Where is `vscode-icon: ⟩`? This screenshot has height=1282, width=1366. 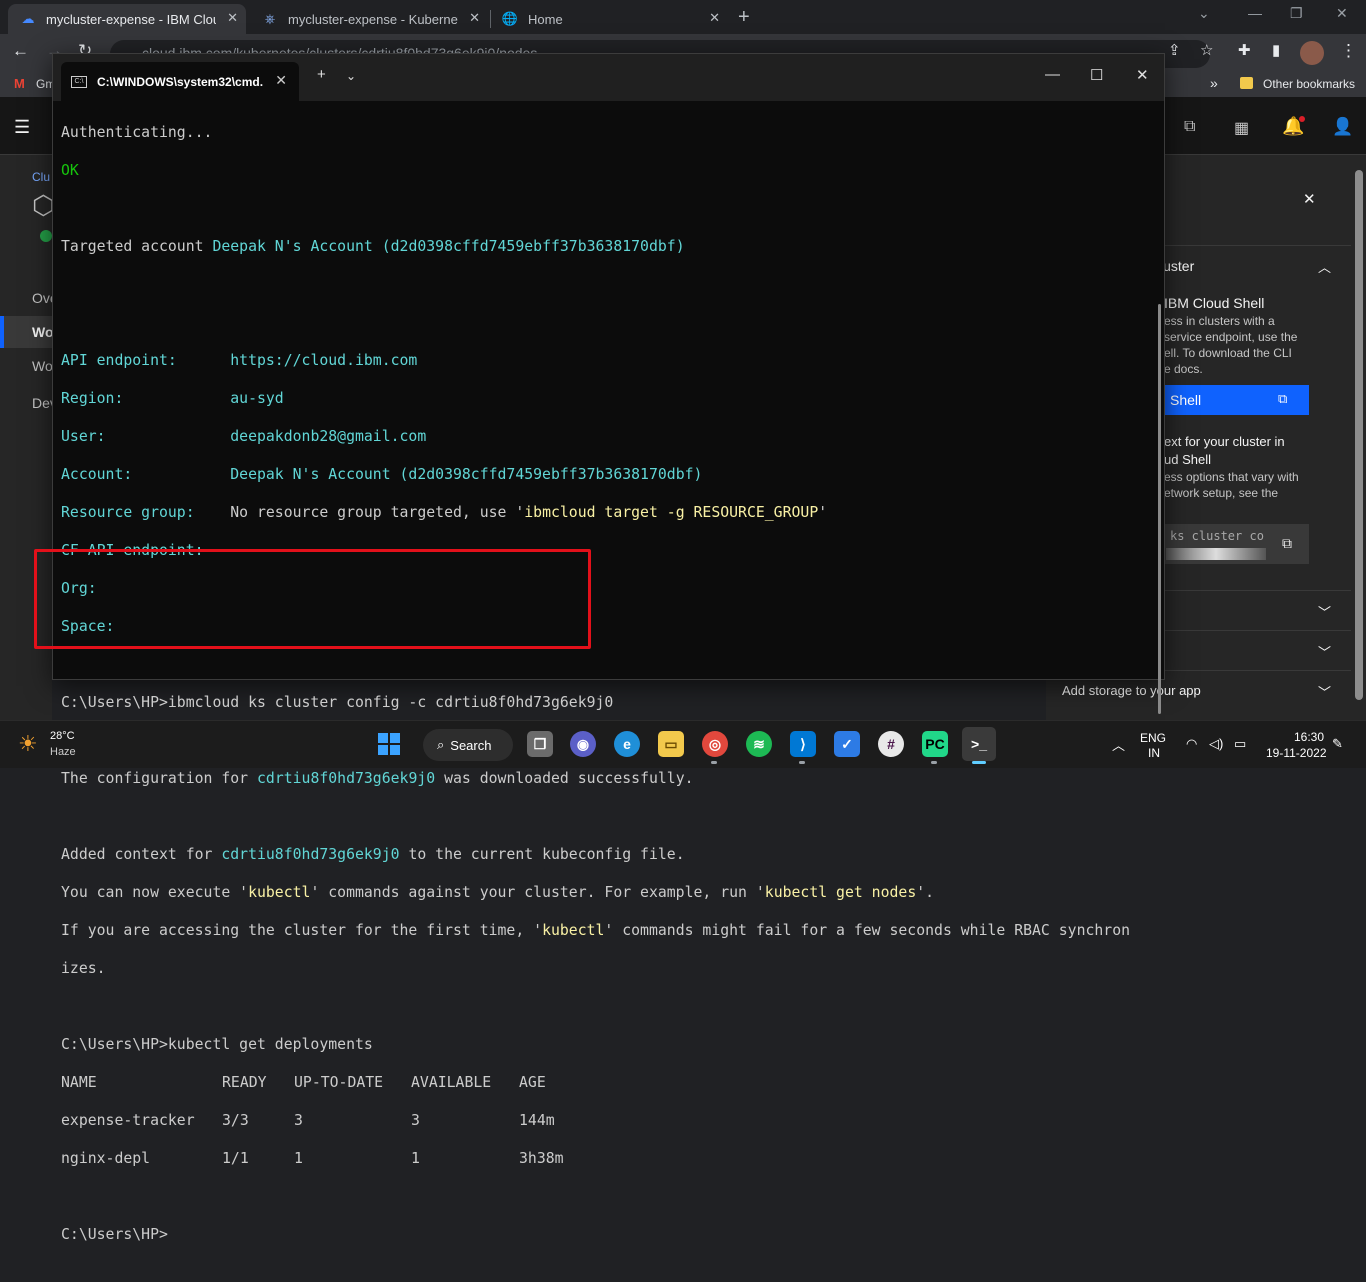
vscode-icon: ⟩ is located at coordinates (803, 744).